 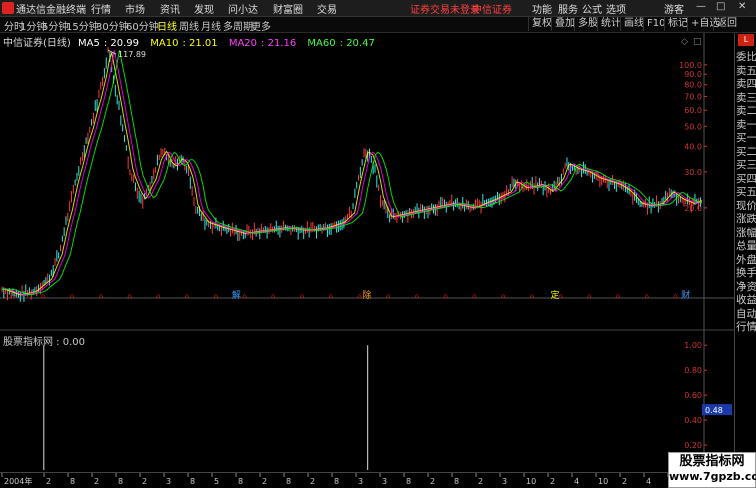 What do you see at coordinates (492, 8) in the screenshot?
I see `broker-name: 中信证券` at bounding box center [492, 8].